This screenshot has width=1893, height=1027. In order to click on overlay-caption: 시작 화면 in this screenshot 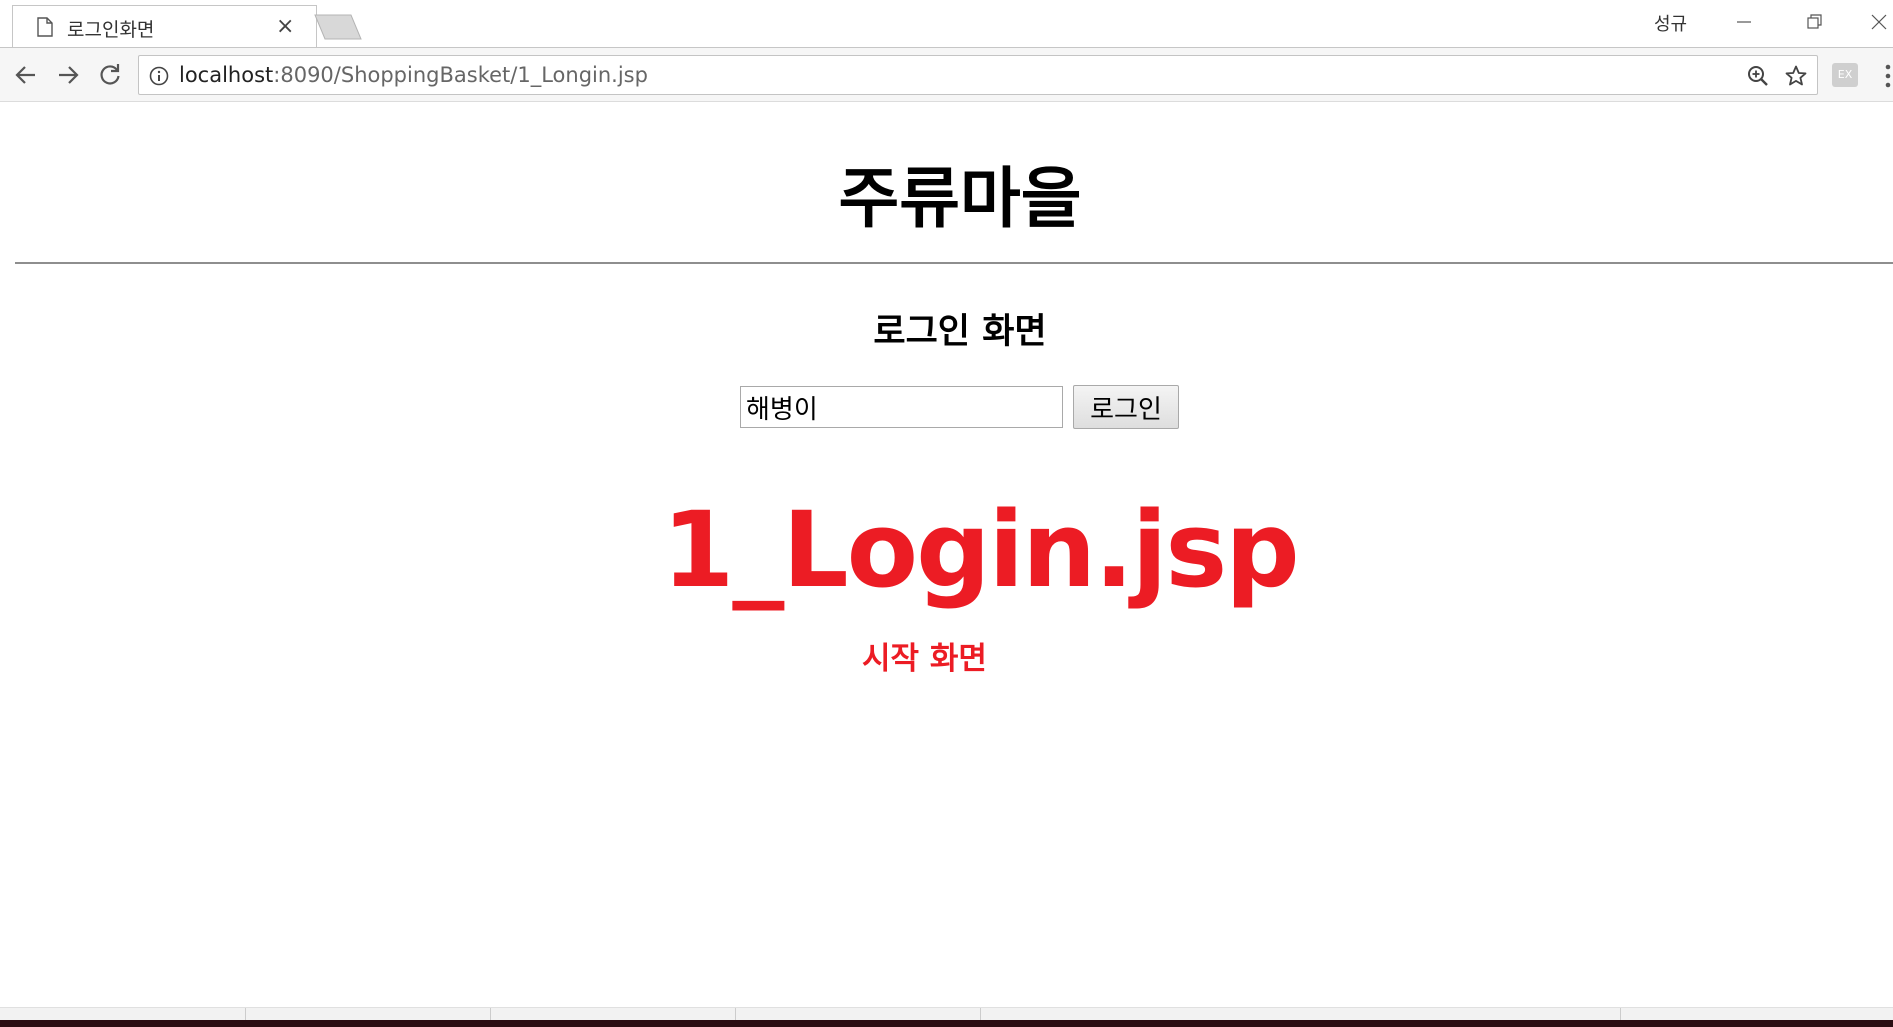, I will do `click(924, 659)`.